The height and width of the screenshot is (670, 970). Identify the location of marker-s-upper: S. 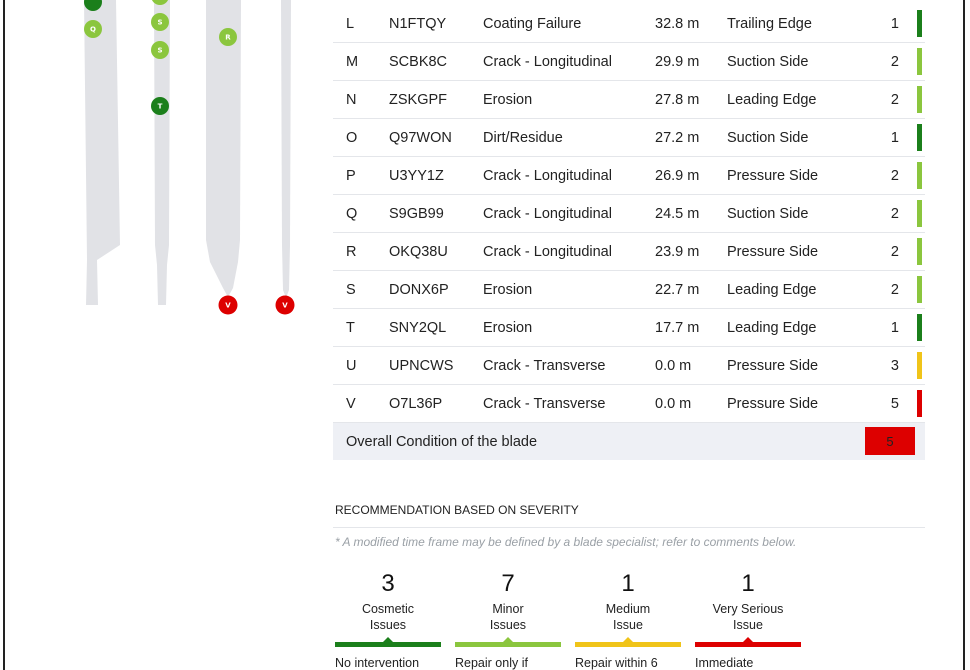
(160, 22).